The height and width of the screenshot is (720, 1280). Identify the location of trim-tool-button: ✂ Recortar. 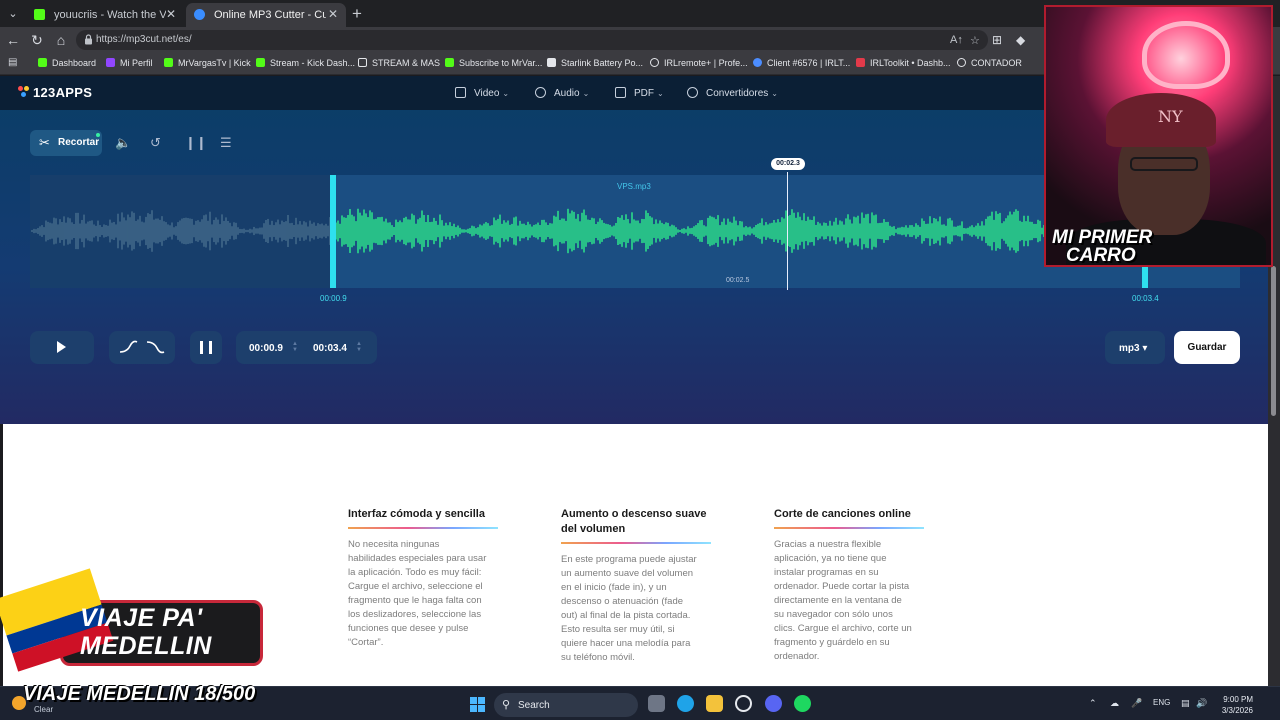
(66, 143).